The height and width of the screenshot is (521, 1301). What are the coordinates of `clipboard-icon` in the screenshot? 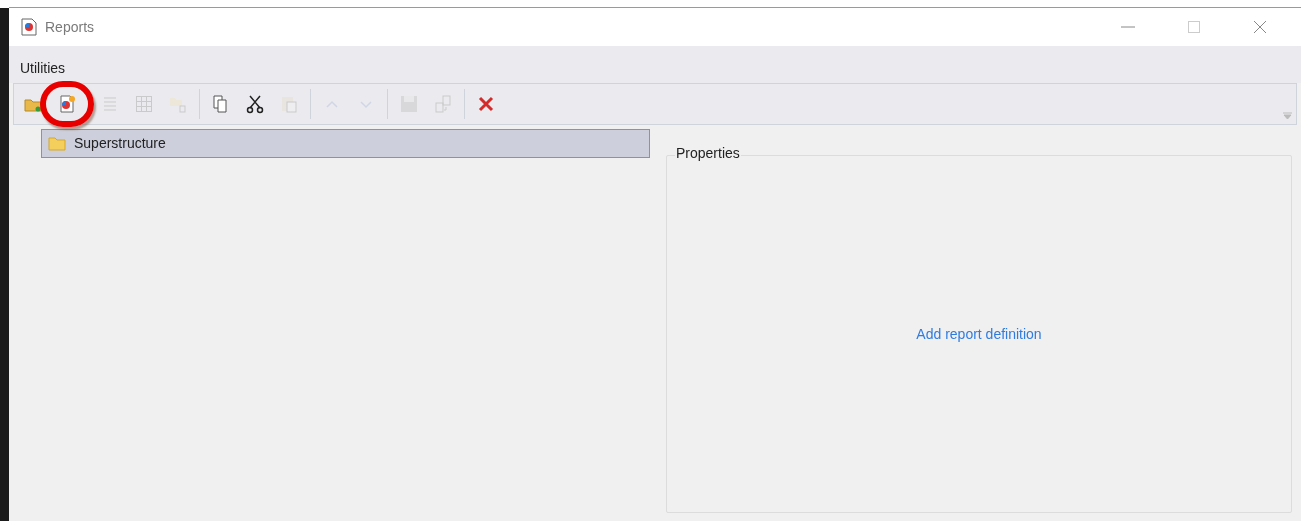 It's located at (289, 104).